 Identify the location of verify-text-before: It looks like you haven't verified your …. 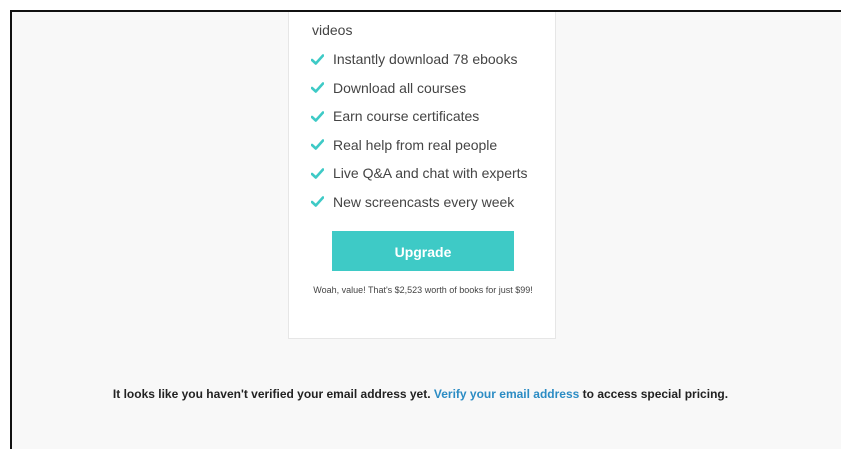
(271, 394).